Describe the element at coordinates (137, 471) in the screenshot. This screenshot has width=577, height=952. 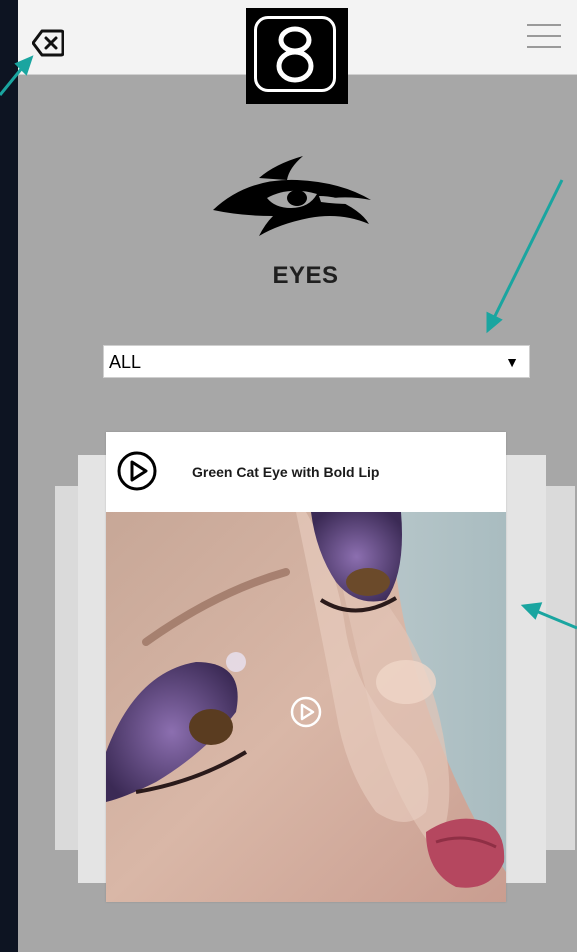
I see `play-circle-icon` at that location.